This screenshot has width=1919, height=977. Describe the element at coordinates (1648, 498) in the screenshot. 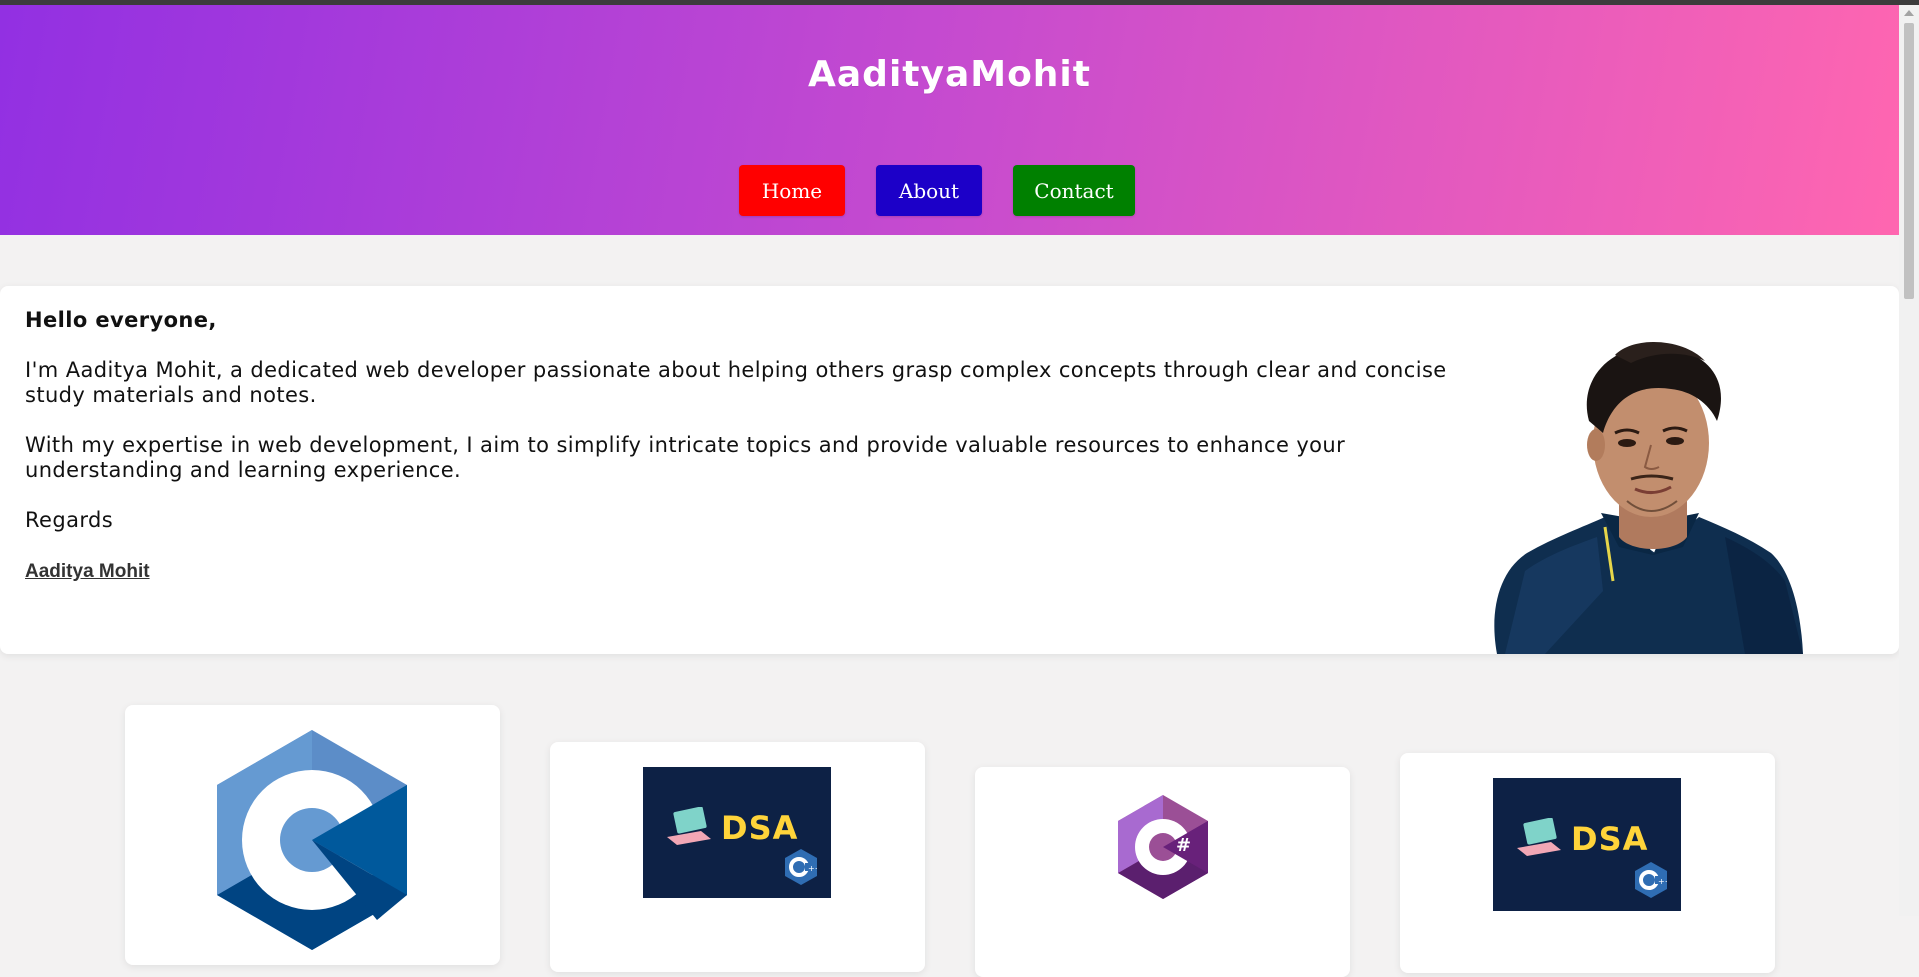

I see `profile-photo` at that location.